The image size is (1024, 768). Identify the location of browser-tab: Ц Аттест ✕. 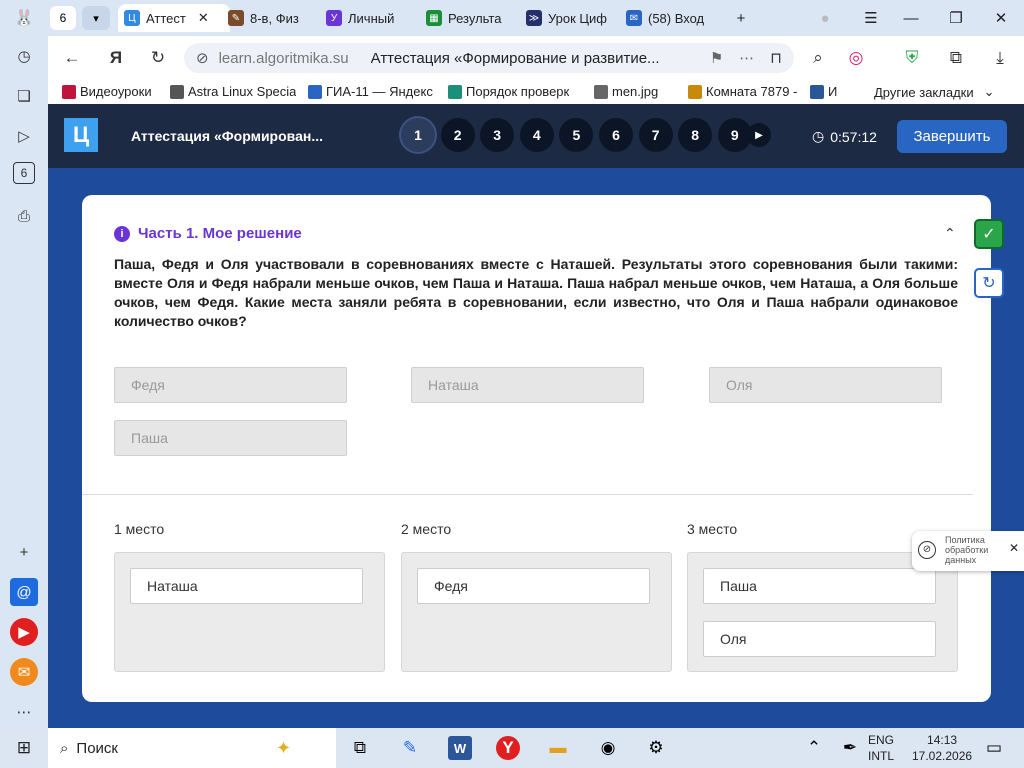
(174, 18).